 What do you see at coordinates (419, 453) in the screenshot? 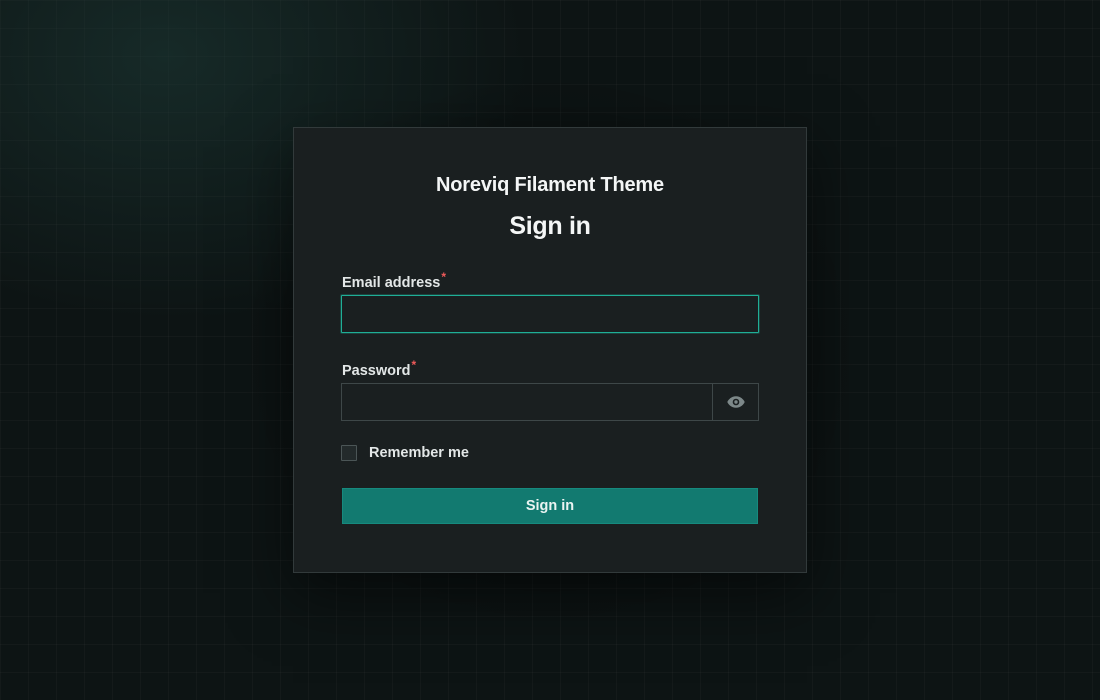
I see `remember-me-label: Remember me` at bounding box center [419, 453].